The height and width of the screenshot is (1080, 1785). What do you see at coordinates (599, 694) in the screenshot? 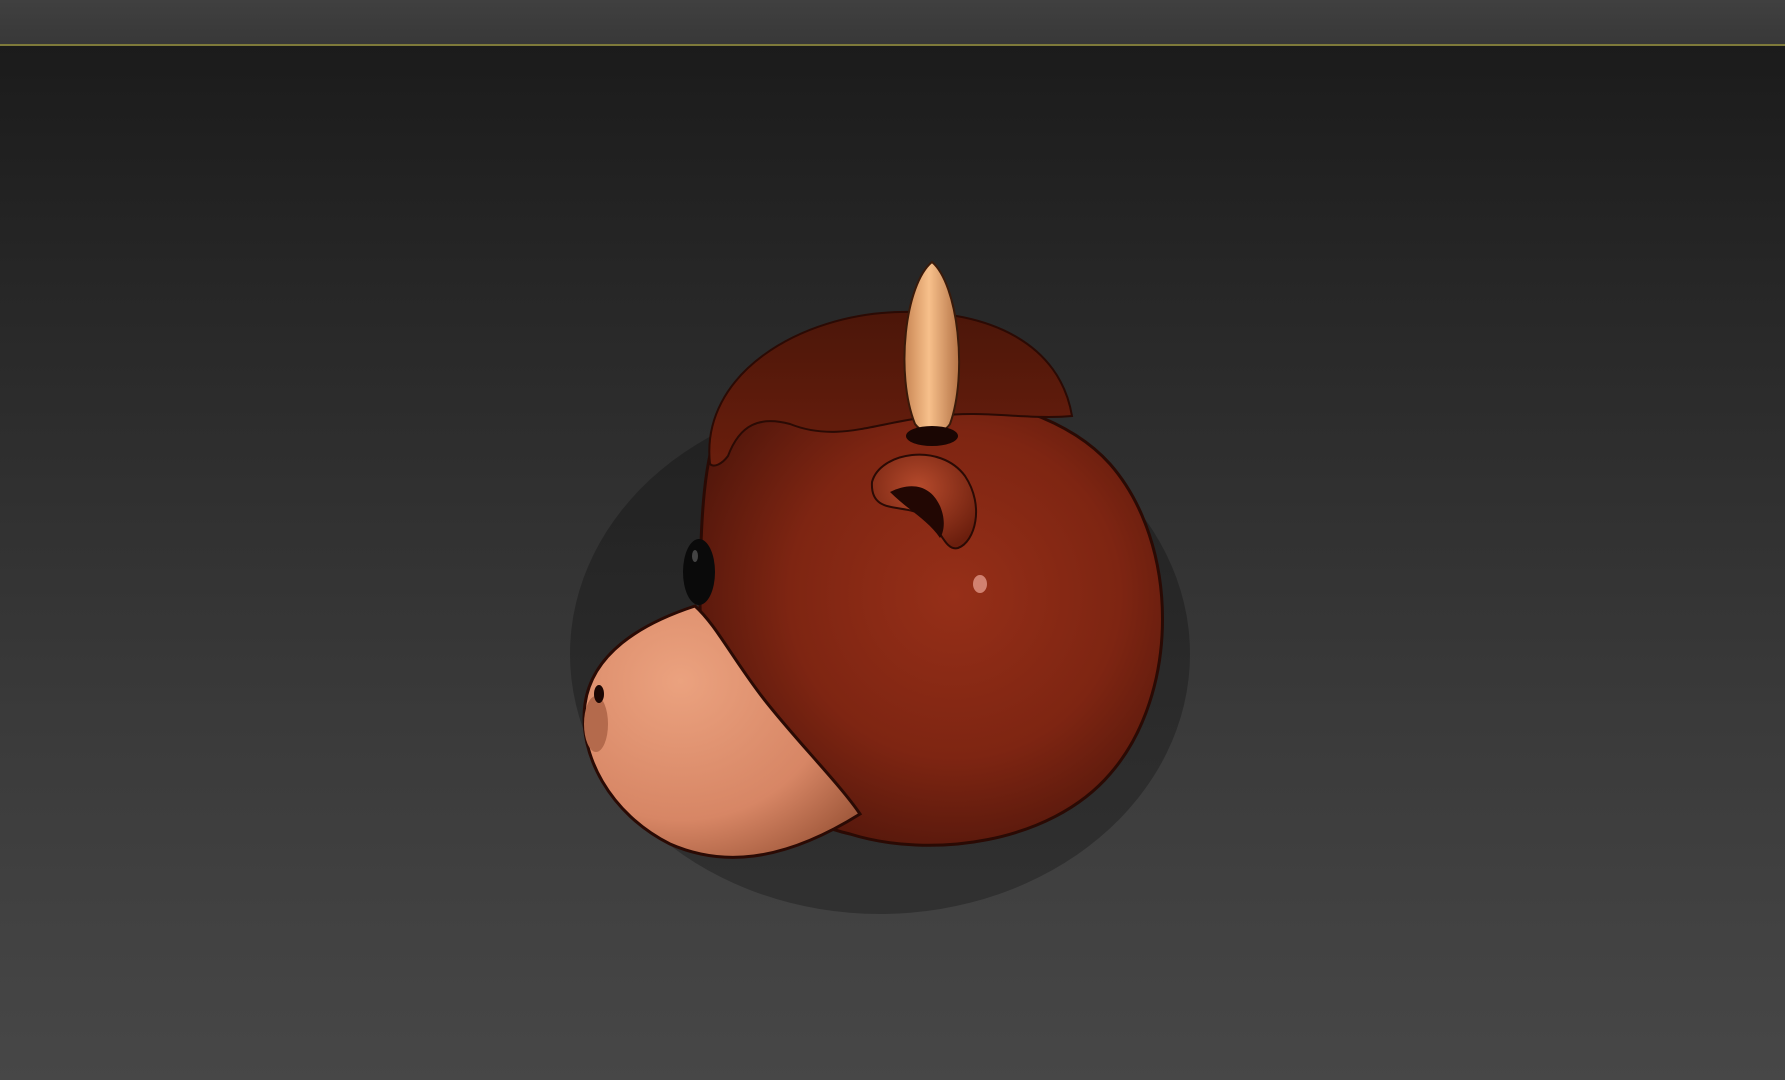
I see `nostril-hole` at bounding box center [599, 694].